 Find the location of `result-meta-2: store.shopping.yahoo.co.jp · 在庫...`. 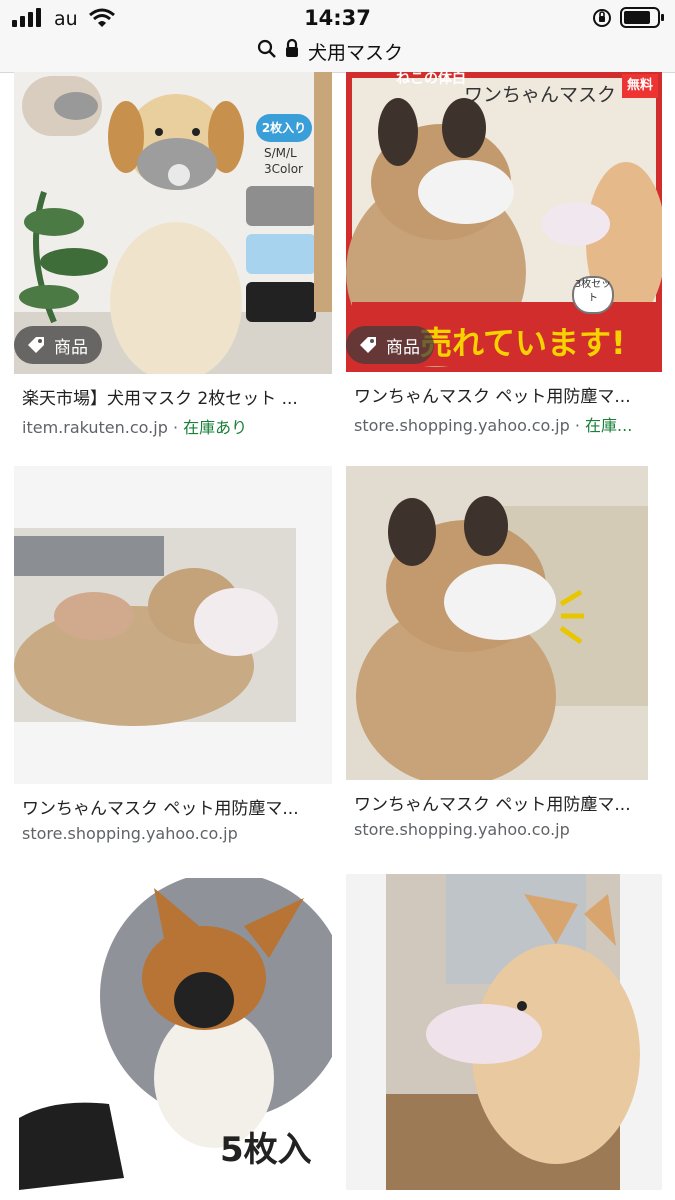

result-meta-2: store.shopping.yahoo.co.jp · 在庫... is located at coordinates (493, 425).